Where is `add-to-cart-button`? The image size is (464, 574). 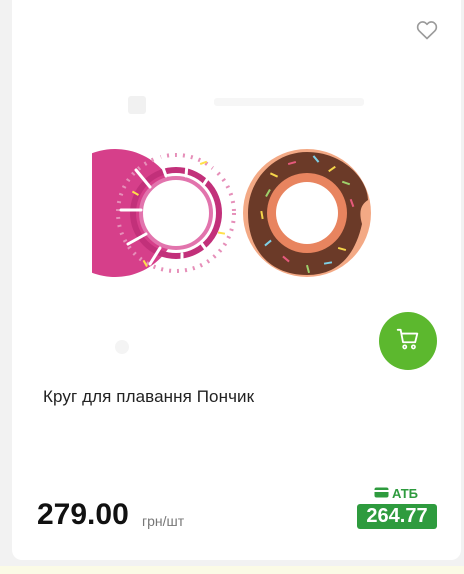 add-to-cart-button is located at coordinates (408, 341).